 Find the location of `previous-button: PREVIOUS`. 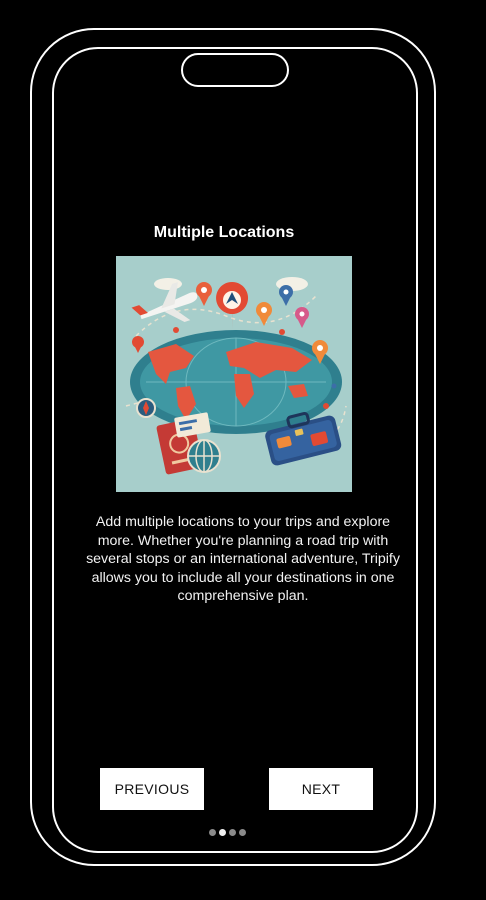

previous-button: PREVIOUS is located at coordinates (152, 789).